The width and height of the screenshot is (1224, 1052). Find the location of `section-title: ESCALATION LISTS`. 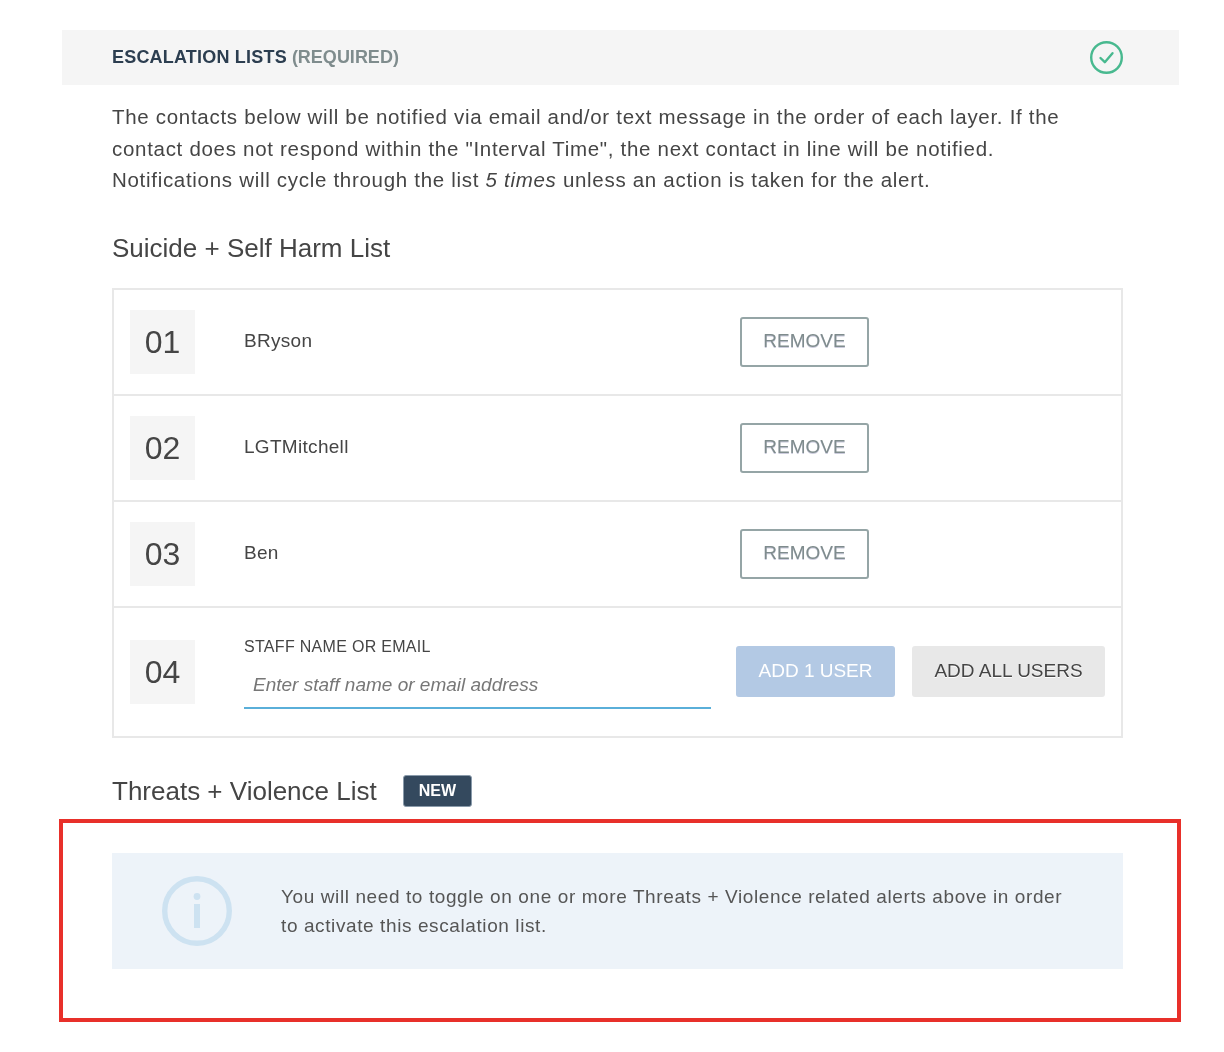

section-title: ESCALATION LISTS is located at coordinates (199, 57).